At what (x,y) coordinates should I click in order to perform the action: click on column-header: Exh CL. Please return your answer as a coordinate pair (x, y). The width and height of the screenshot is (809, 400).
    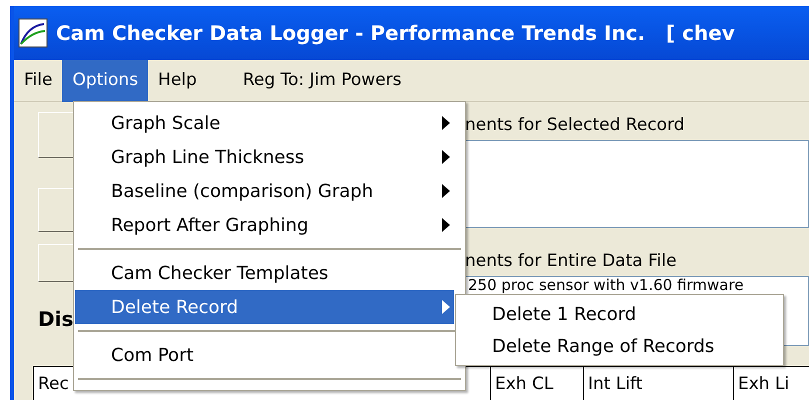
    Looking at the image, I should click on (537, 383).